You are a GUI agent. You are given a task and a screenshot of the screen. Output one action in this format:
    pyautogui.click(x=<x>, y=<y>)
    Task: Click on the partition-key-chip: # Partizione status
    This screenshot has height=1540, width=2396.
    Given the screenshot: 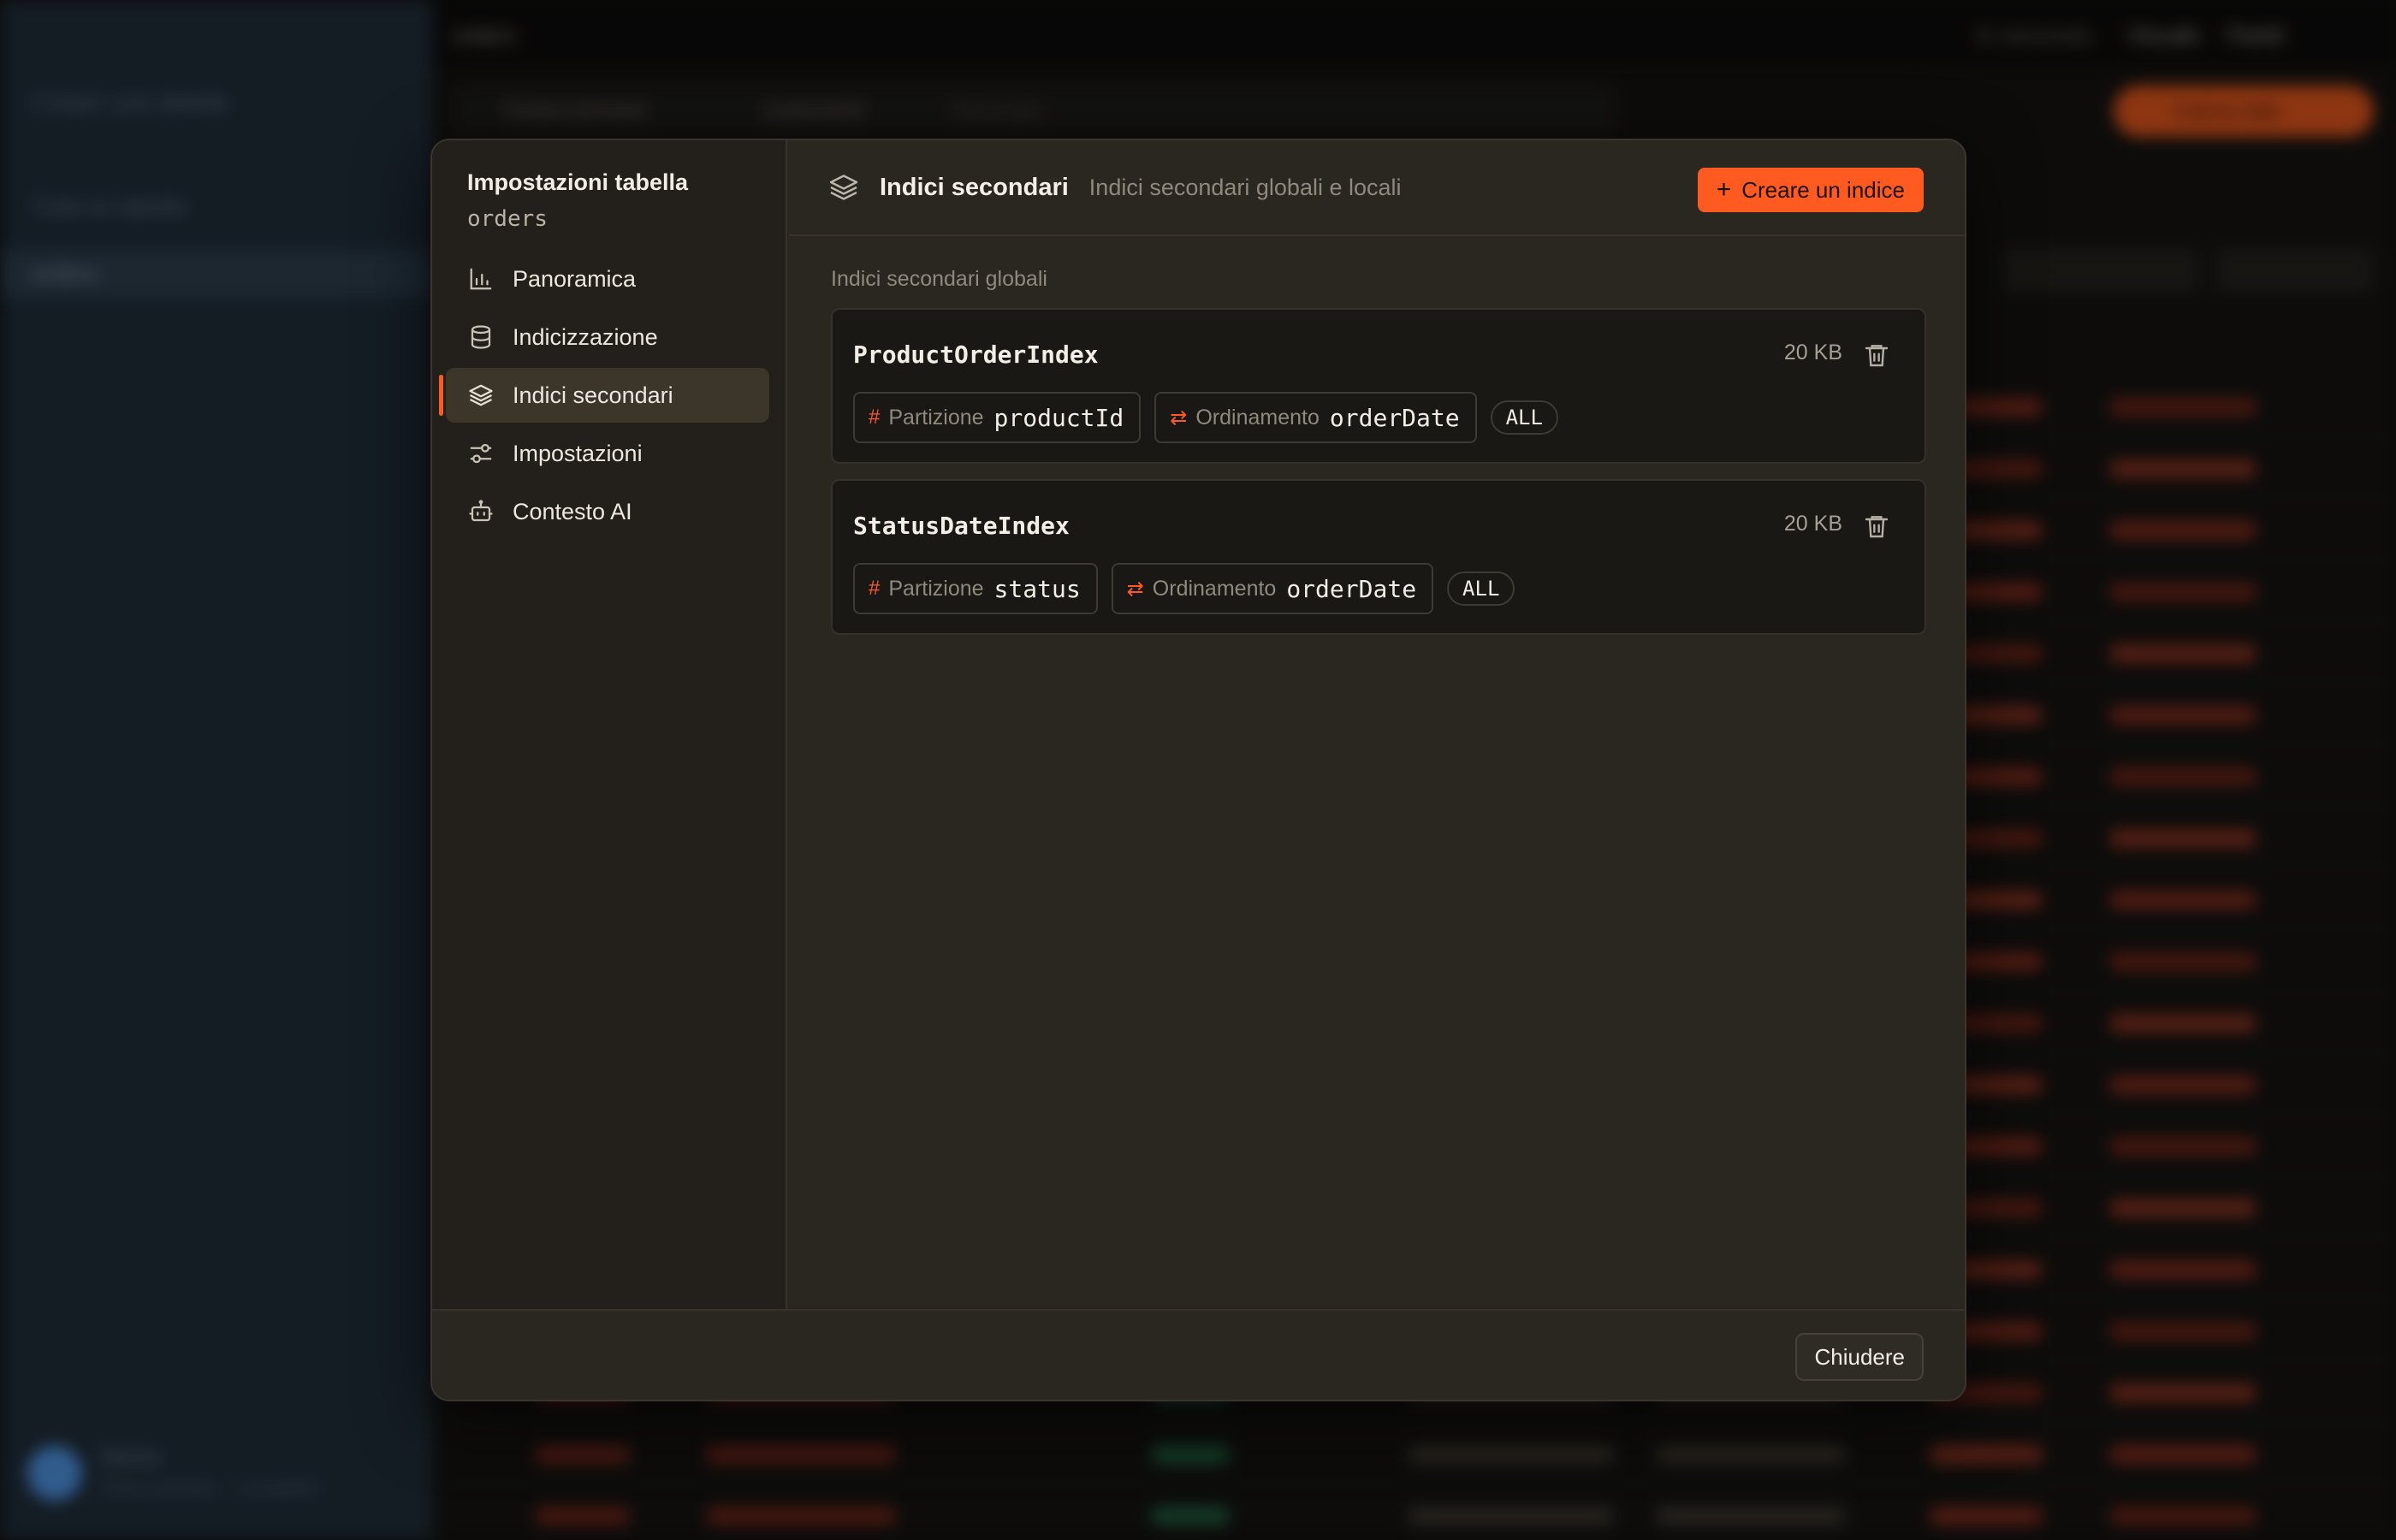 What is the action you would take?
    pyautogui.click(x=975, y=588)
    